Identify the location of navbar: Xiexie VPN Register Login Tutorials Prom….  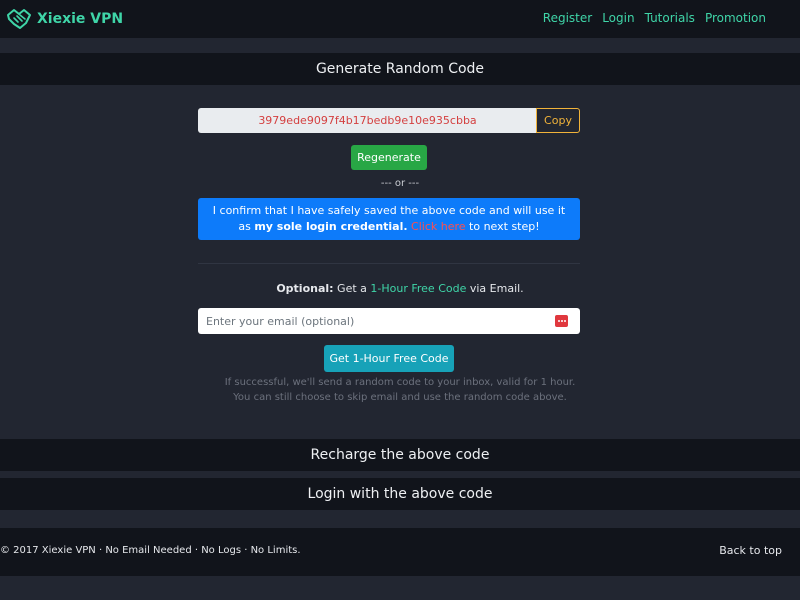
(400, 19).